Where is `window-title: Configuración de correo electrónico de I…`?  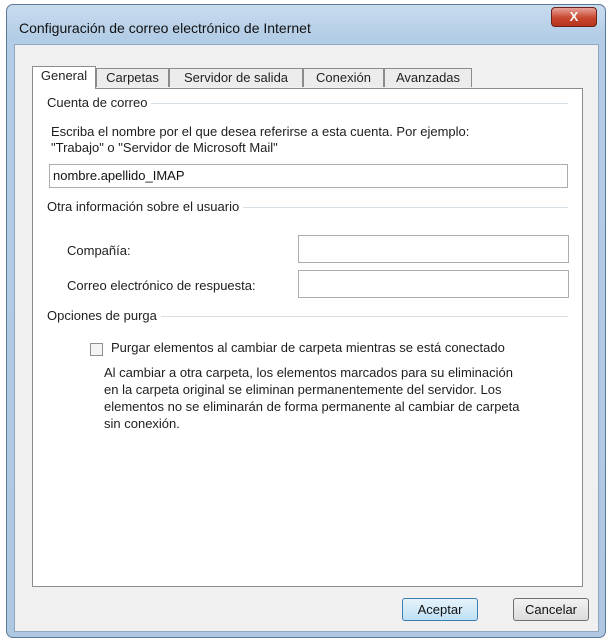 window-title: Configuración de correo electrónico de I… is located at coordinates (165, 28).